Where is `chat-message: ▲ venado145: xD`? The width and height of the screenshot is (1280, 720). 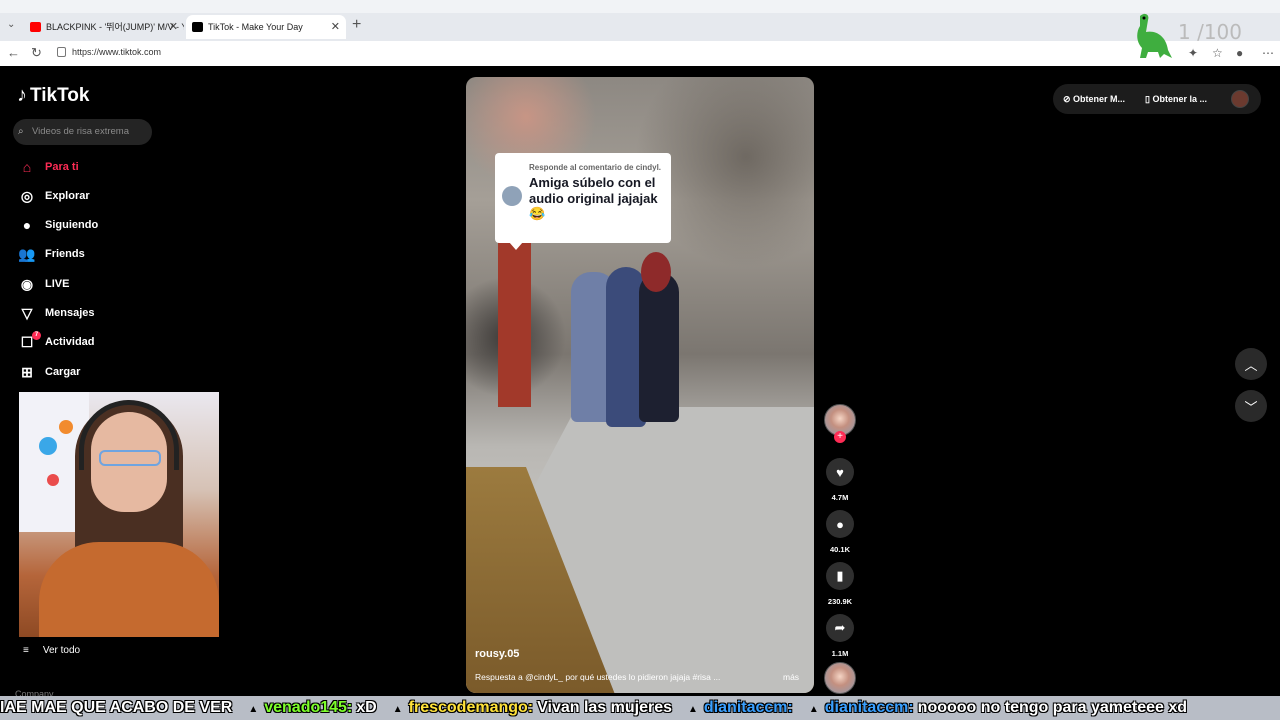 chat-message: ▲ venado145: xD is located at coordinates (309, 708).